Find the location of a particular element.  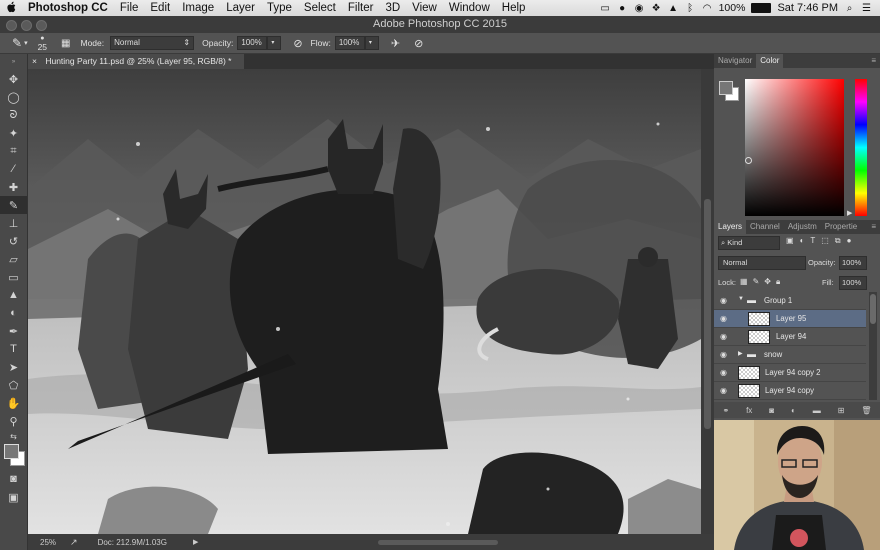

tab-layers: Layers is located at coordinates (730, 227).